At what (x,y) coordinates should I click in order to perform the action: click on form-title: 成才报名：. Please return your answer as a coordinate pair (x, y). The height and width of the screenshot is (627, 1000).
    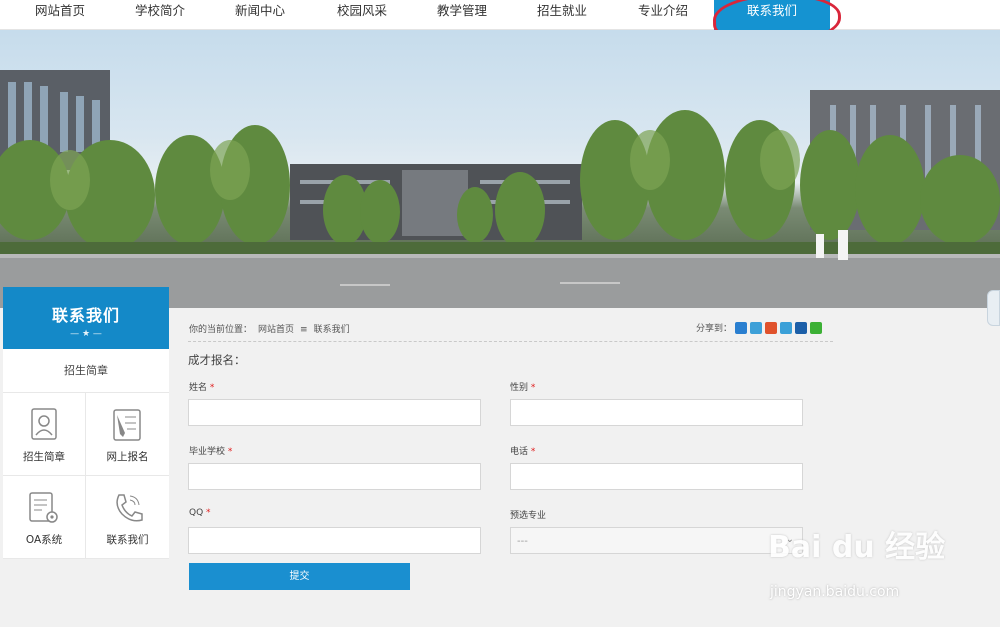
    Looking at the image, I should click on (217, 360).